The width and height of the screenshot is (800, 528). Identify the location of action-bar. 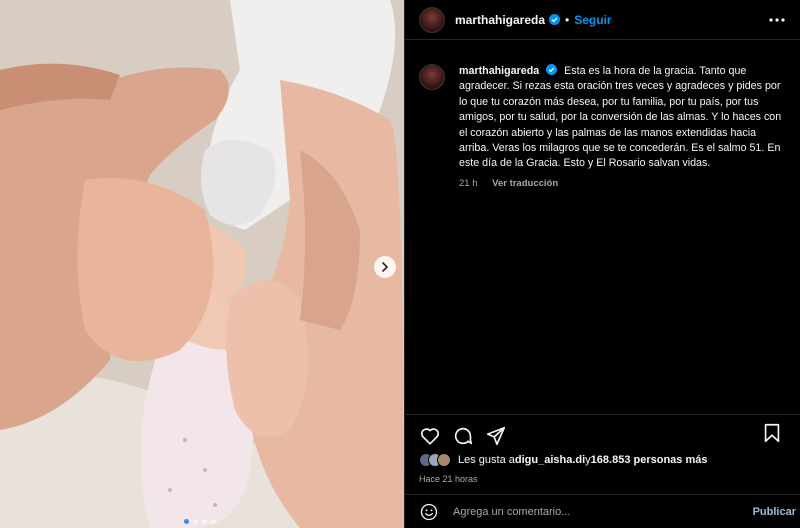
(602, 432).